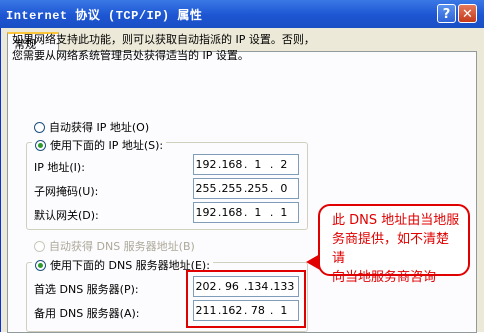  What do you see at coordinates (467, 13) in the screenshot?
I see `close-button: ✕` at bounding box center [467, 13].